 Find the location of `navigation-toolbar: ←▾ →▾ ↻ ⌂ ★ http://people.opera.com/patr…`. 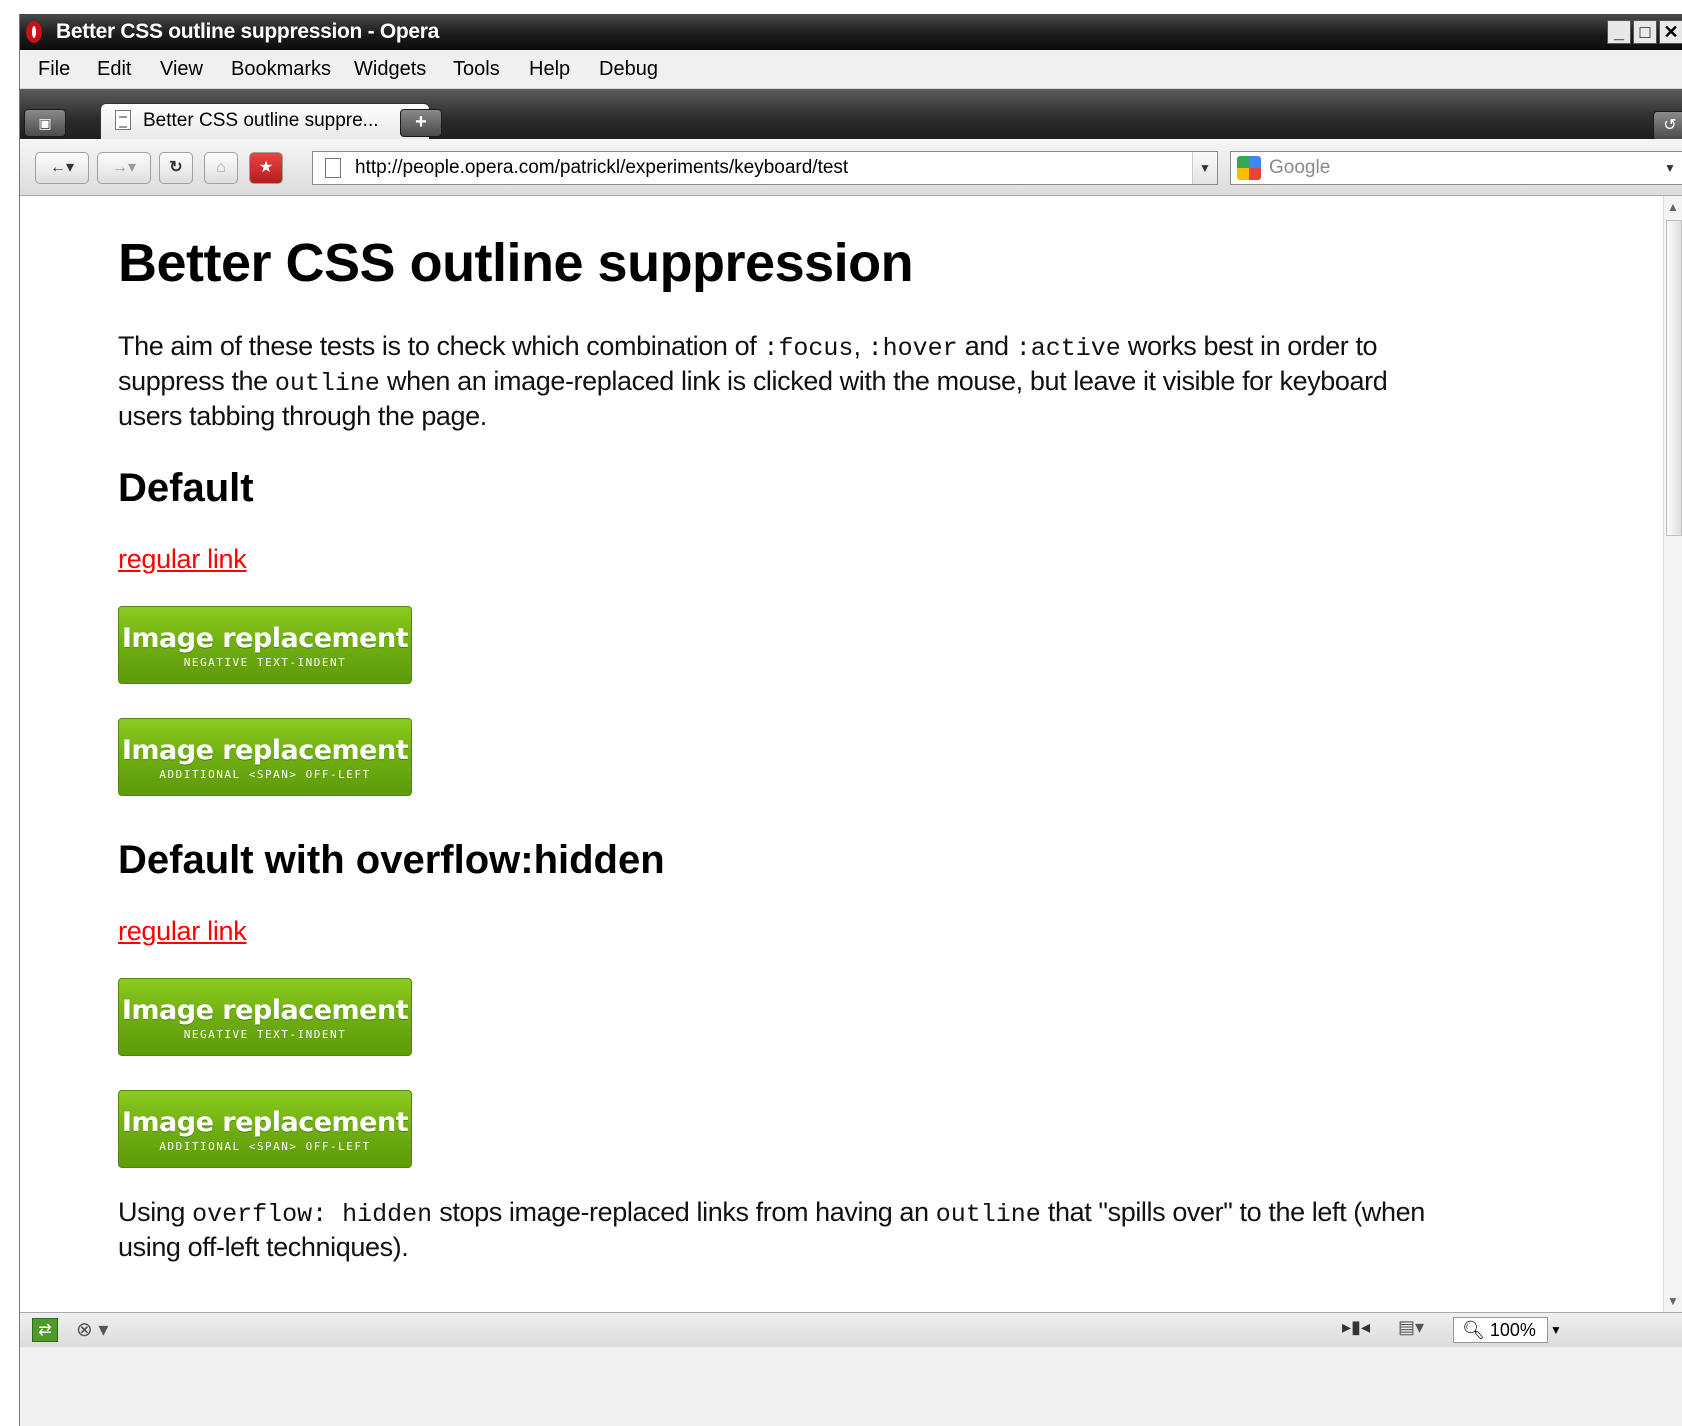

navigation-toolbar: ←▾ →▾ ↻ ⌂ ★ http://people.opera.com/patr… is located at coordinates (851, 167).